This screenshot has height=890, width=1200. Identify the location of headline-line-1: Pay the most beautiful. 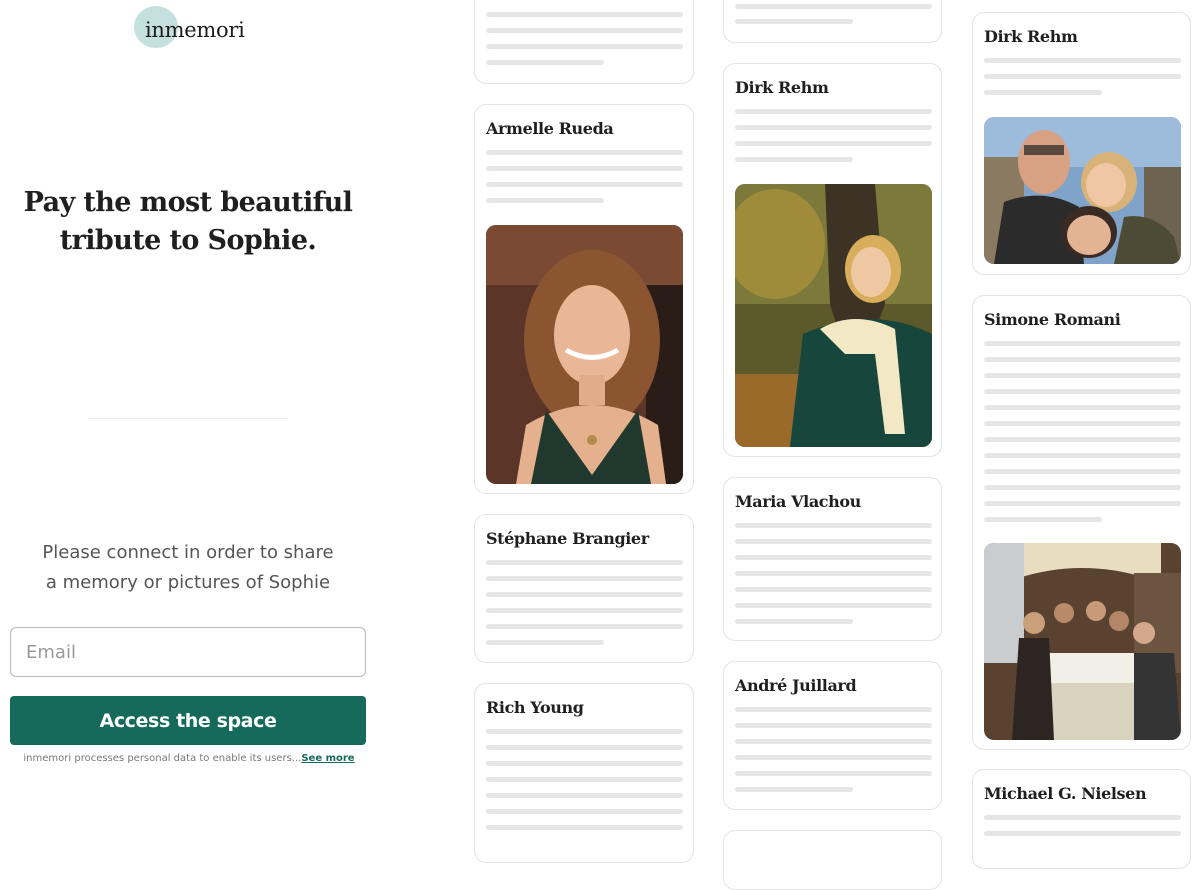
(188, 202).